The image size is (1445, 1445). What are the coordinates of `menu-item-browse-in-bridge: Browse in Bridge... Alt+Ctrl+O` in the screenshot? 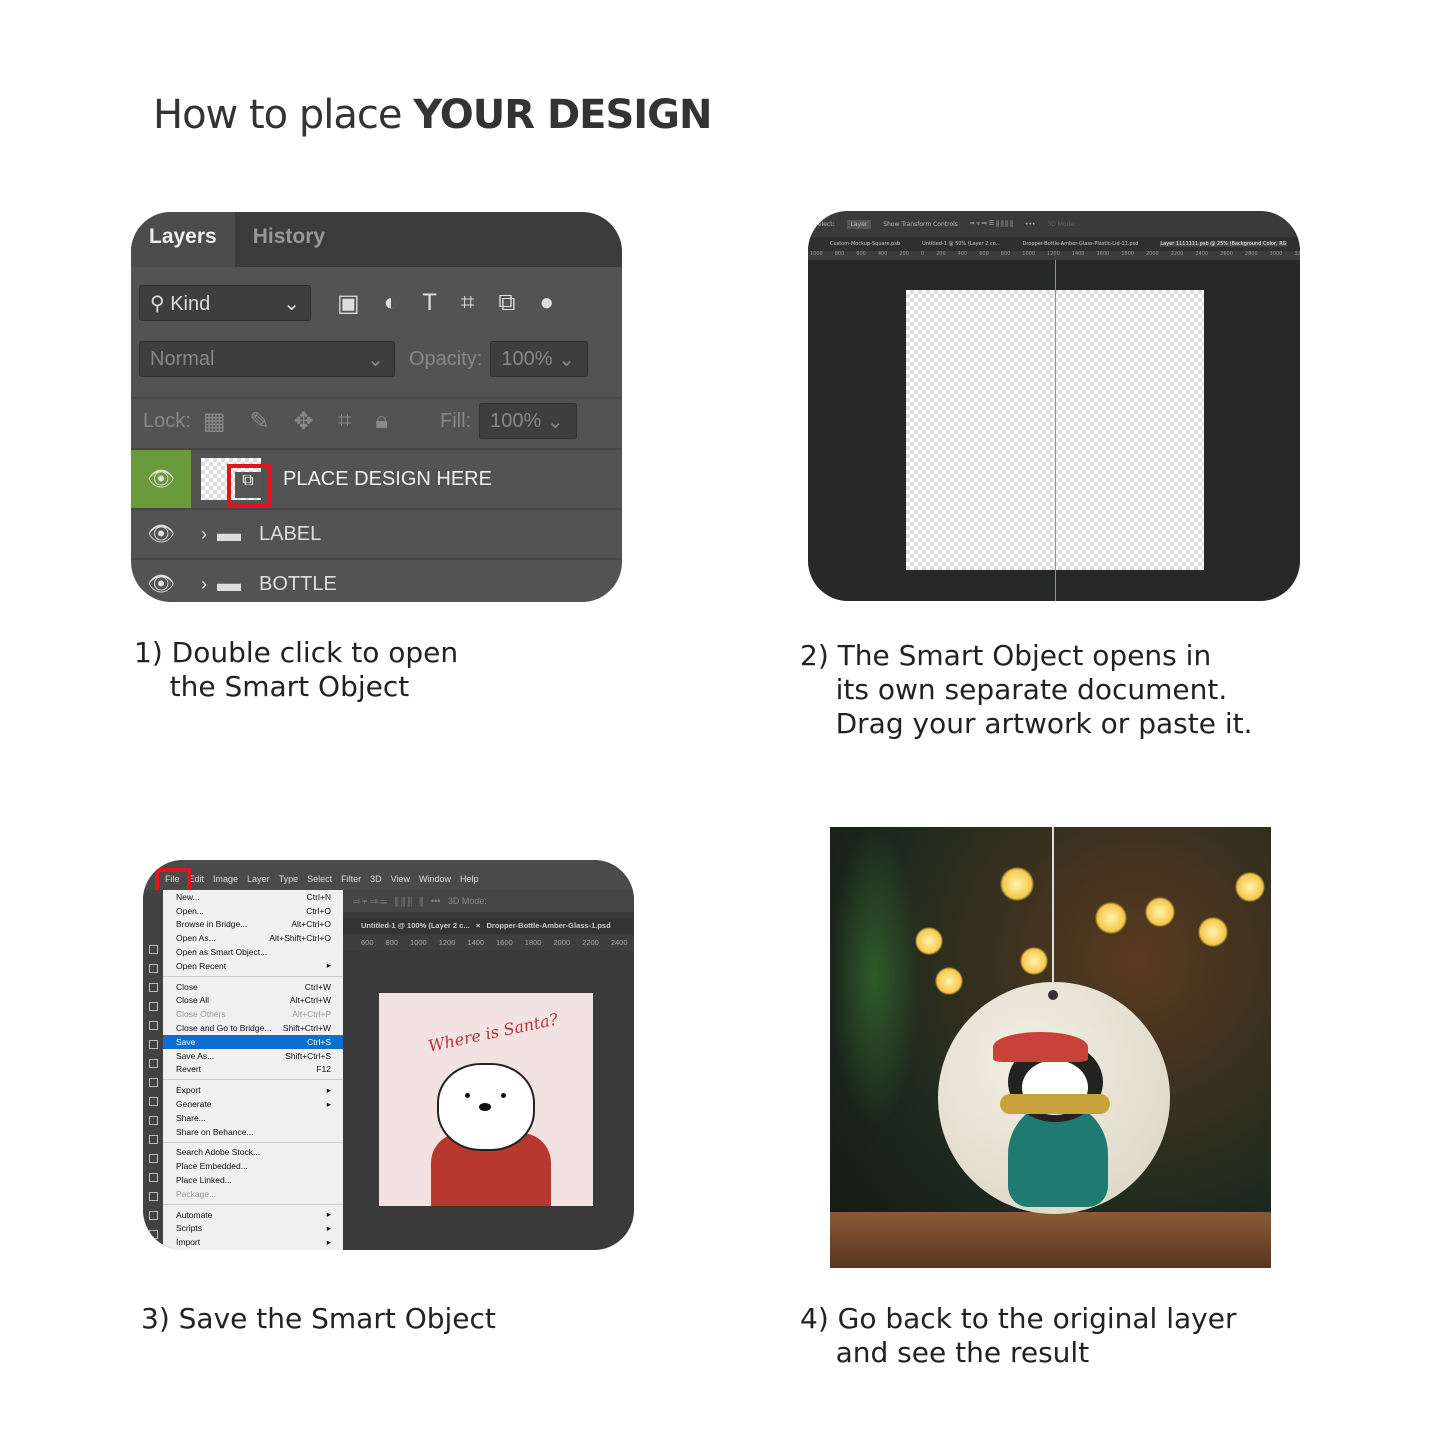 It's located at (253, 925).